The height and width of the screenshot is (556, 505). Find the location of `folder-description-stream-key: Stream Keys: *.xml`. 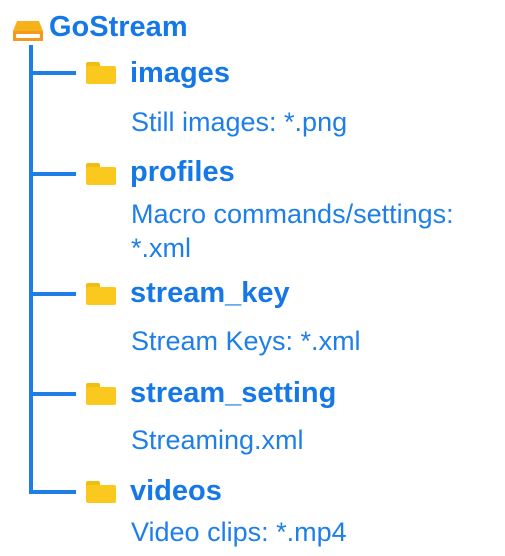

folder-description-stream-key: Stream Keys: *.xml is located at coordinates (246, 341).